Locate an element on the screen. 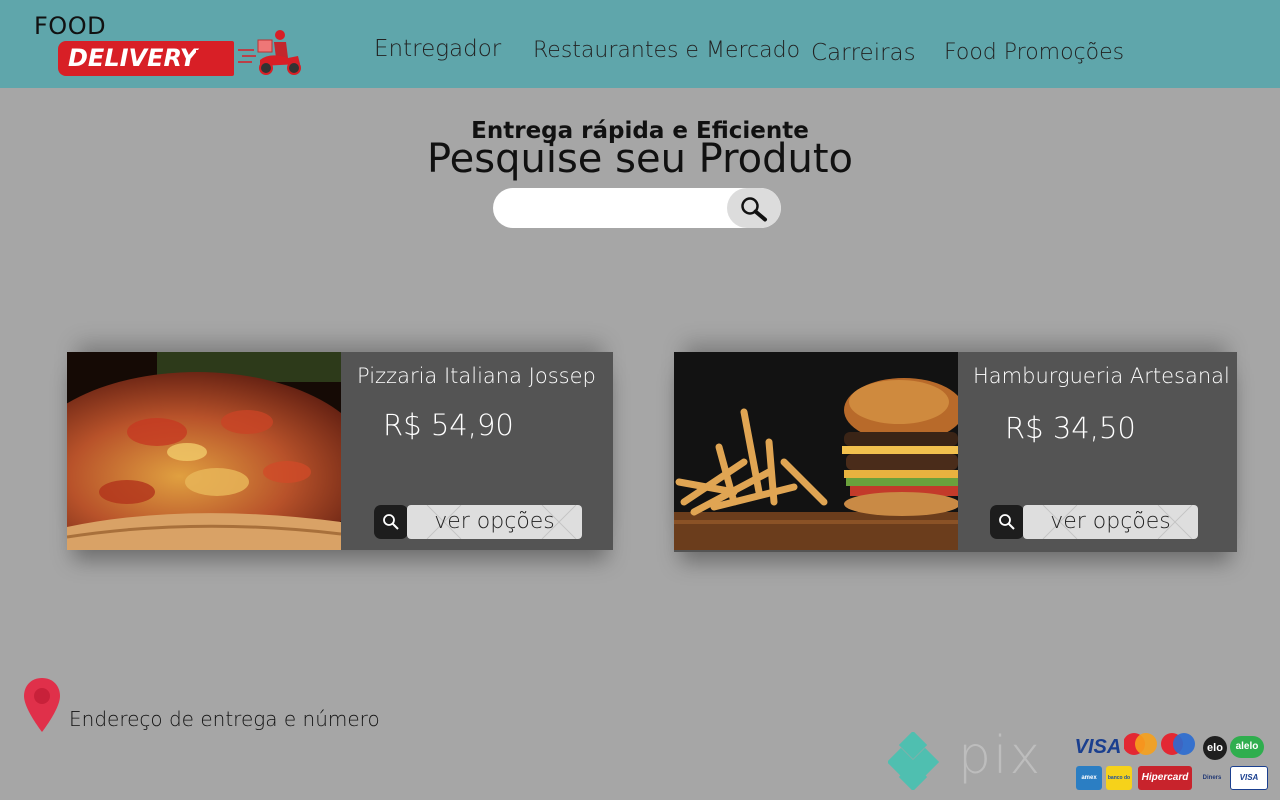  hipercard-logo: Hipercard is located at coordinates (1165, 778).